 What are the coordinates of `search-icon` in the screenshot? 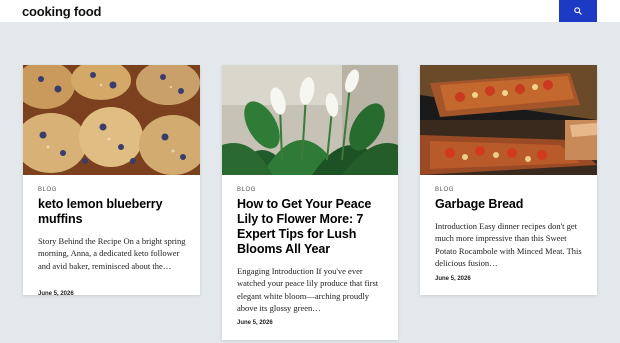 It's located at (578, 11).